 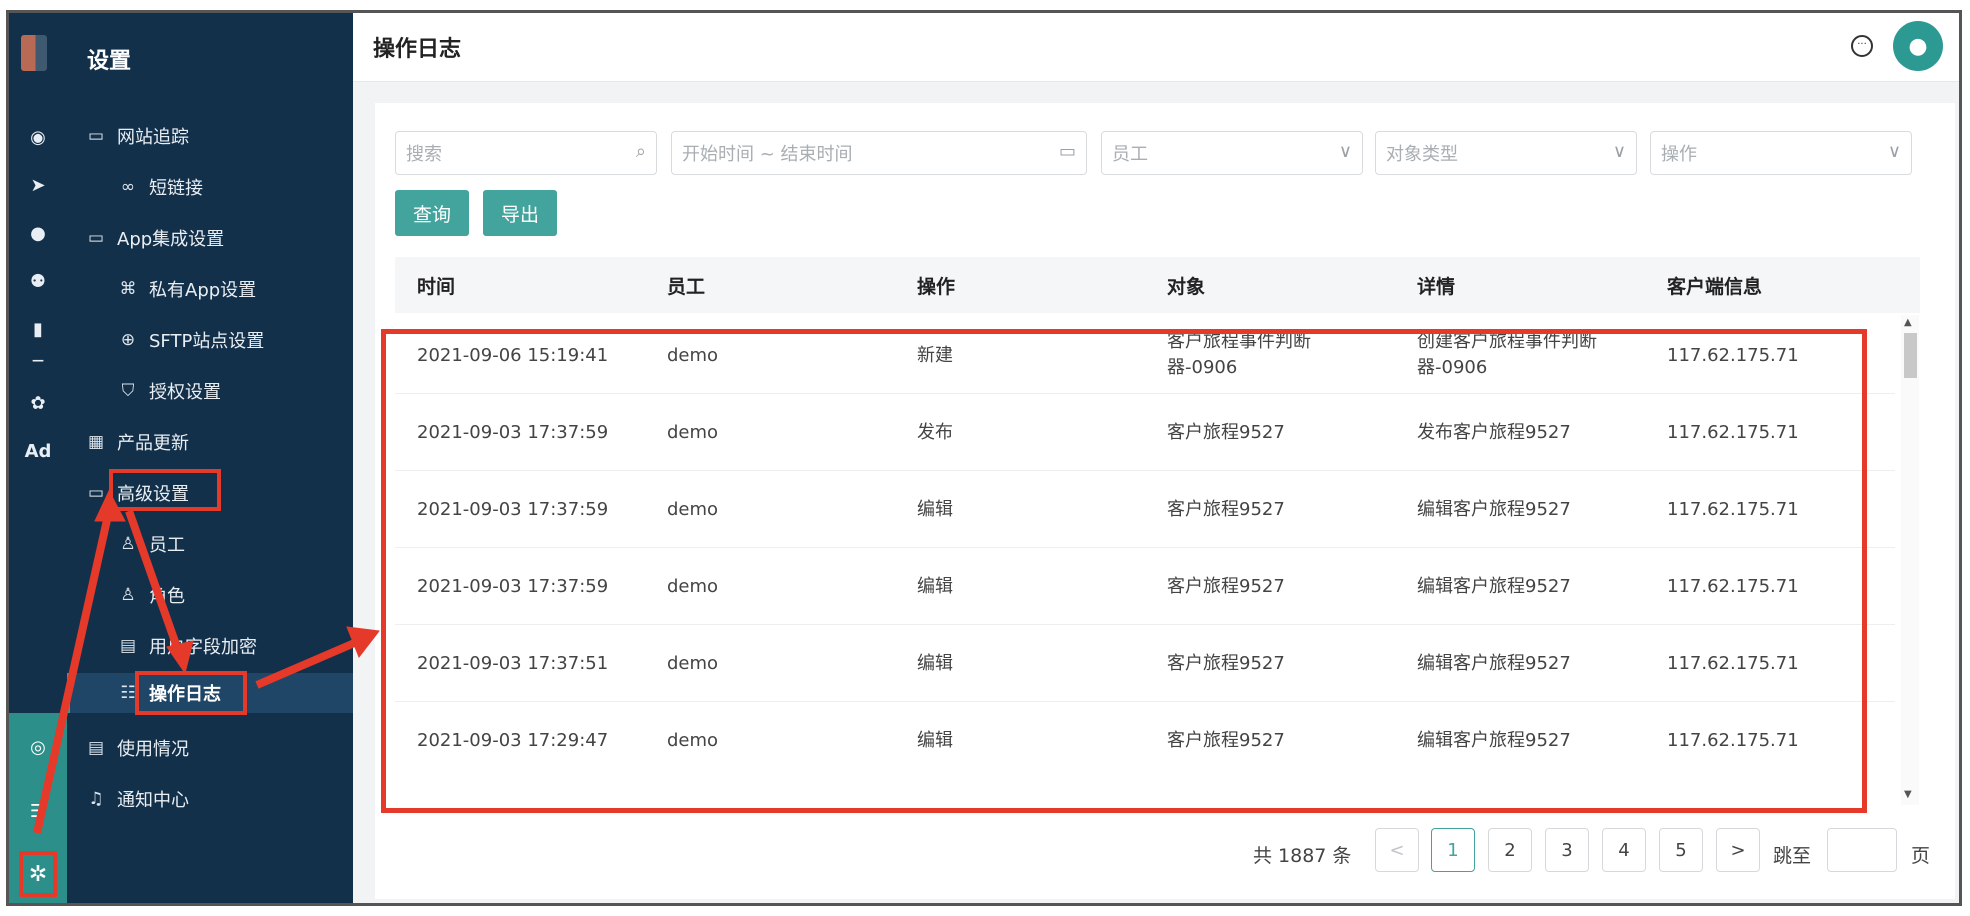 I want to click on send-icon: ➤, so click(x=38, y=185).